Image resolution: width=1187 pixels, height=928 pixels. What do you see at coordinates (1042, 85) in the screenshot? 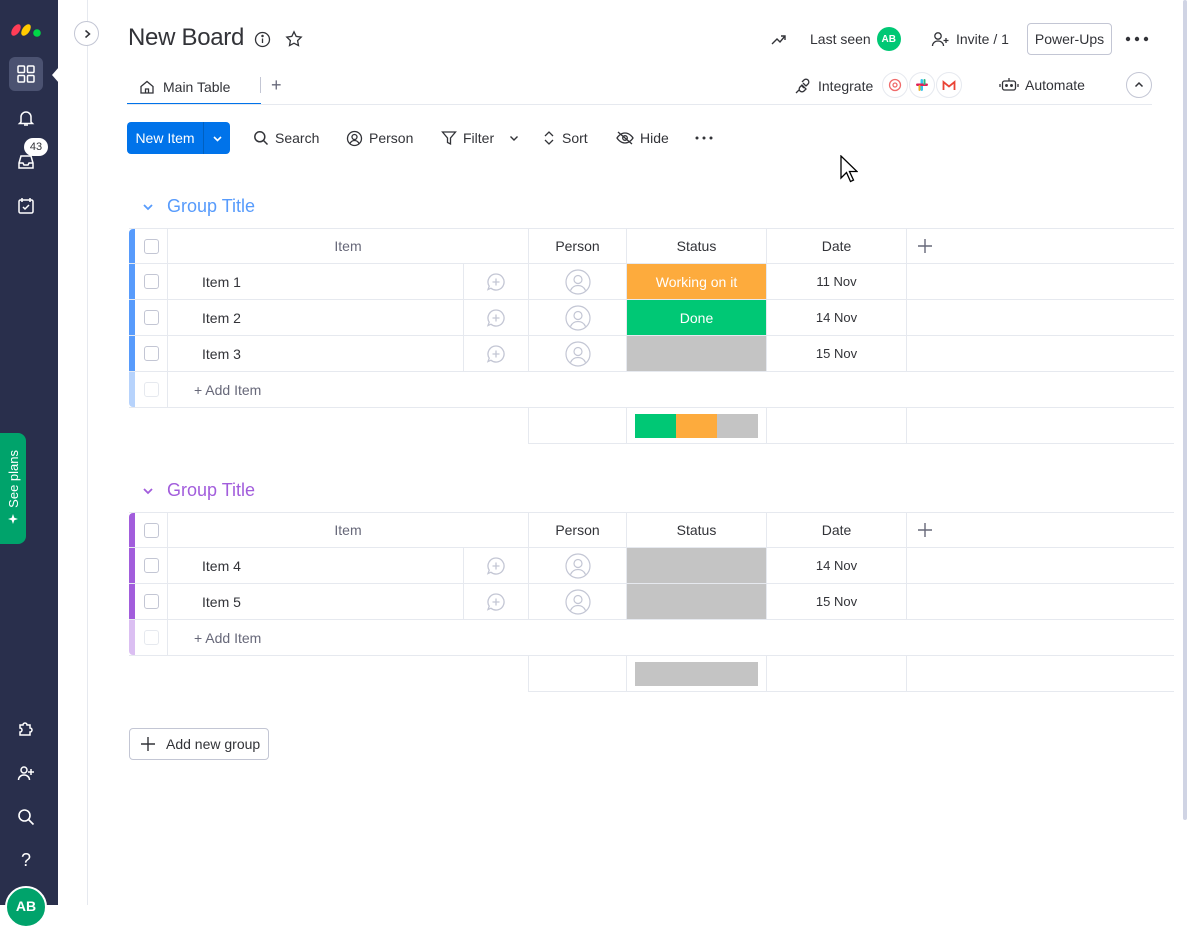
I see `automate-button: Automate` at bounding box center [1042, 85].